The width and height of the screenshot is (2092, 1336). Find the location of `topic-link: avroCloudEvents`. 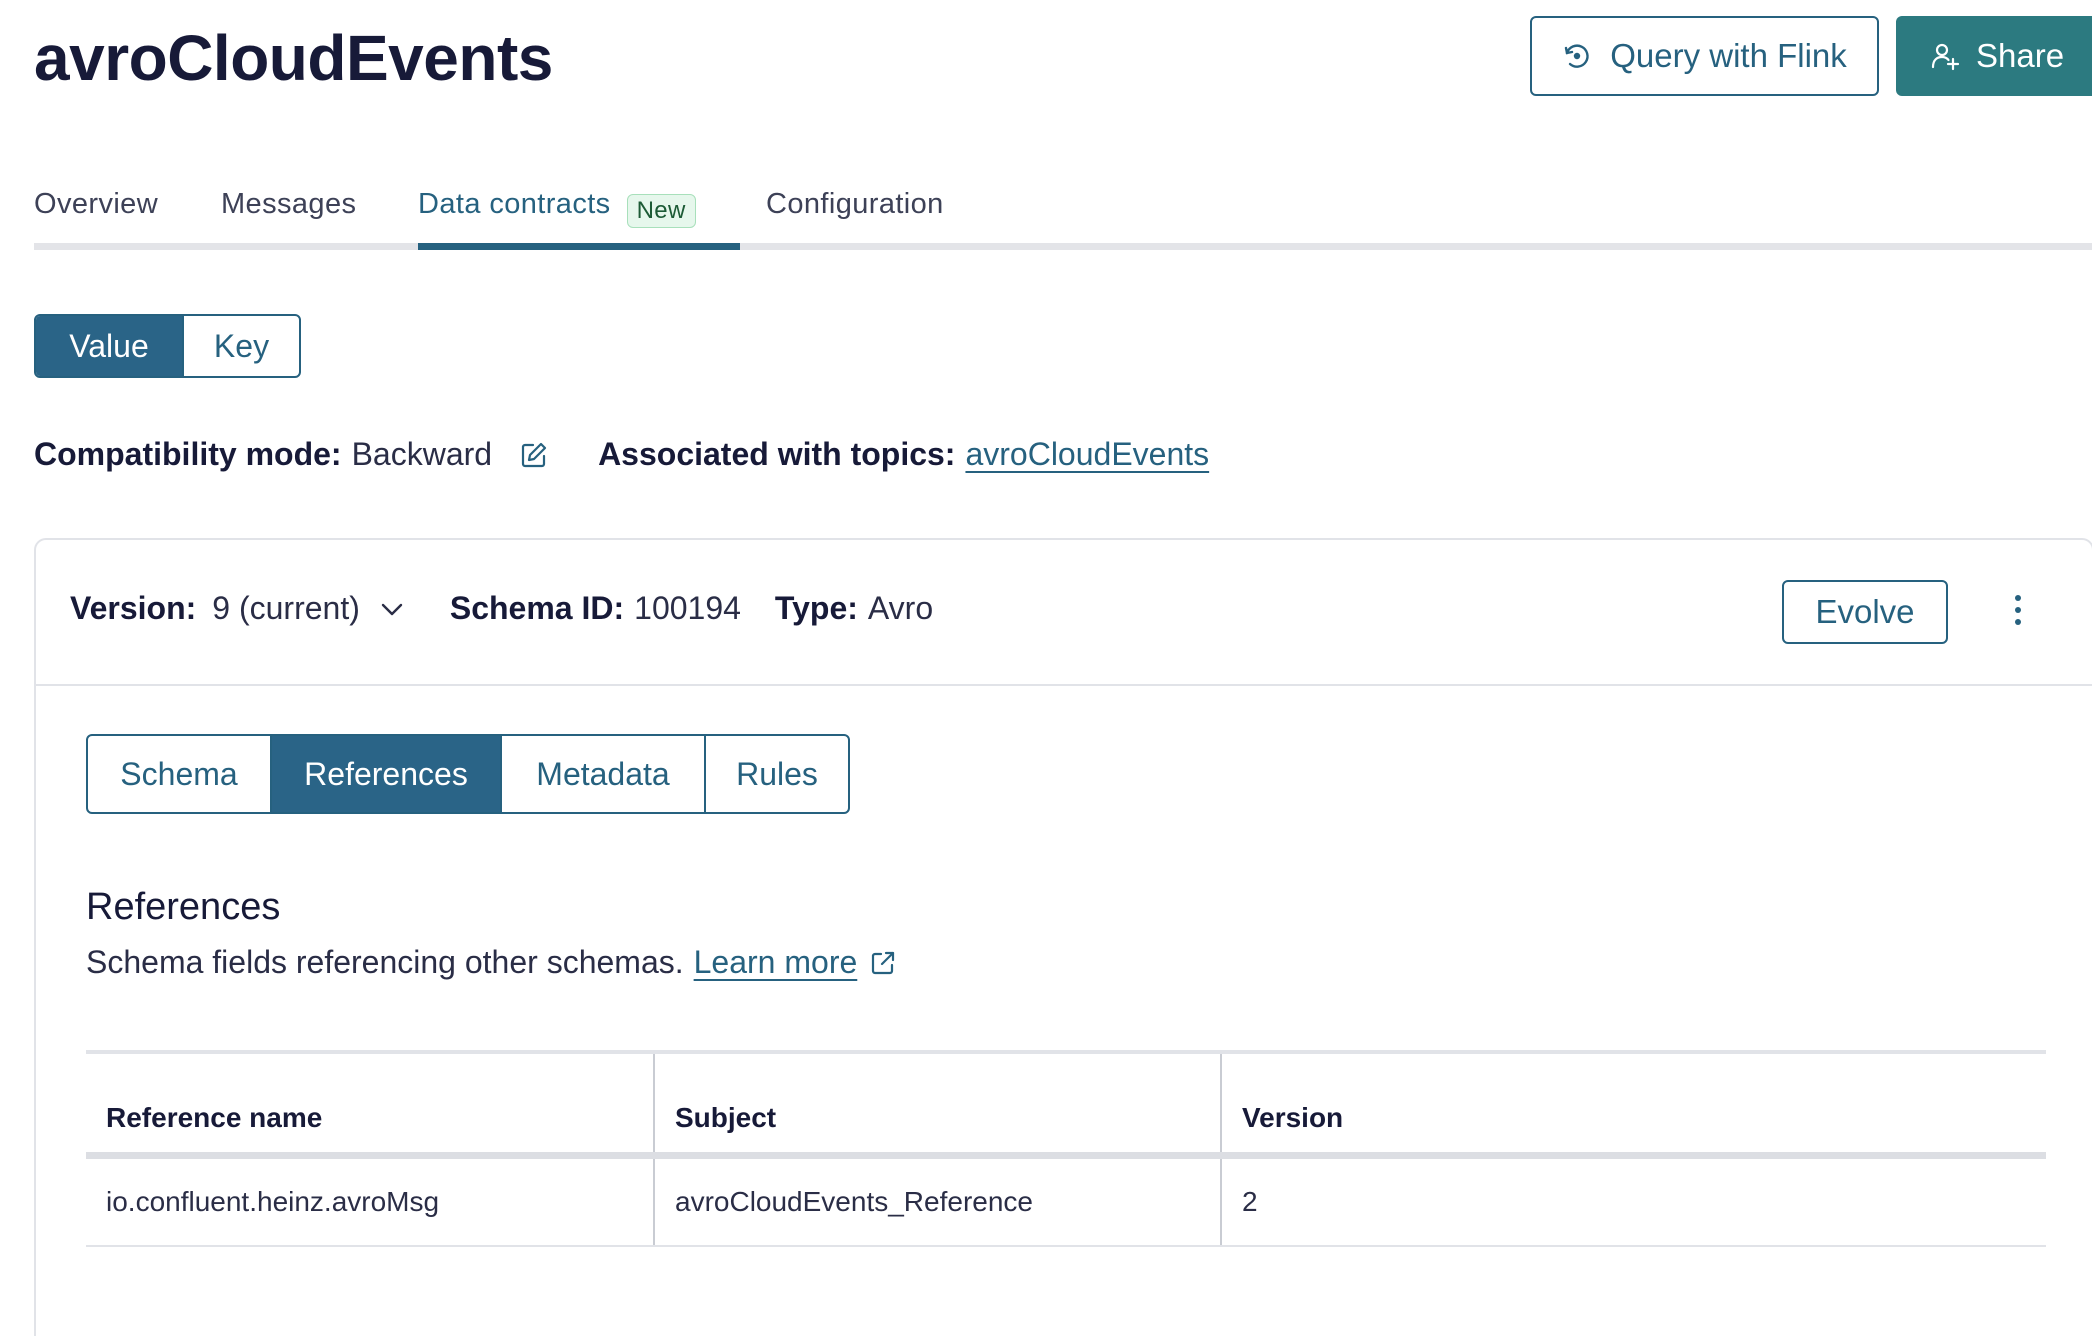

topic-link: avroCloudEvents is located at coordinates (1087, 454).